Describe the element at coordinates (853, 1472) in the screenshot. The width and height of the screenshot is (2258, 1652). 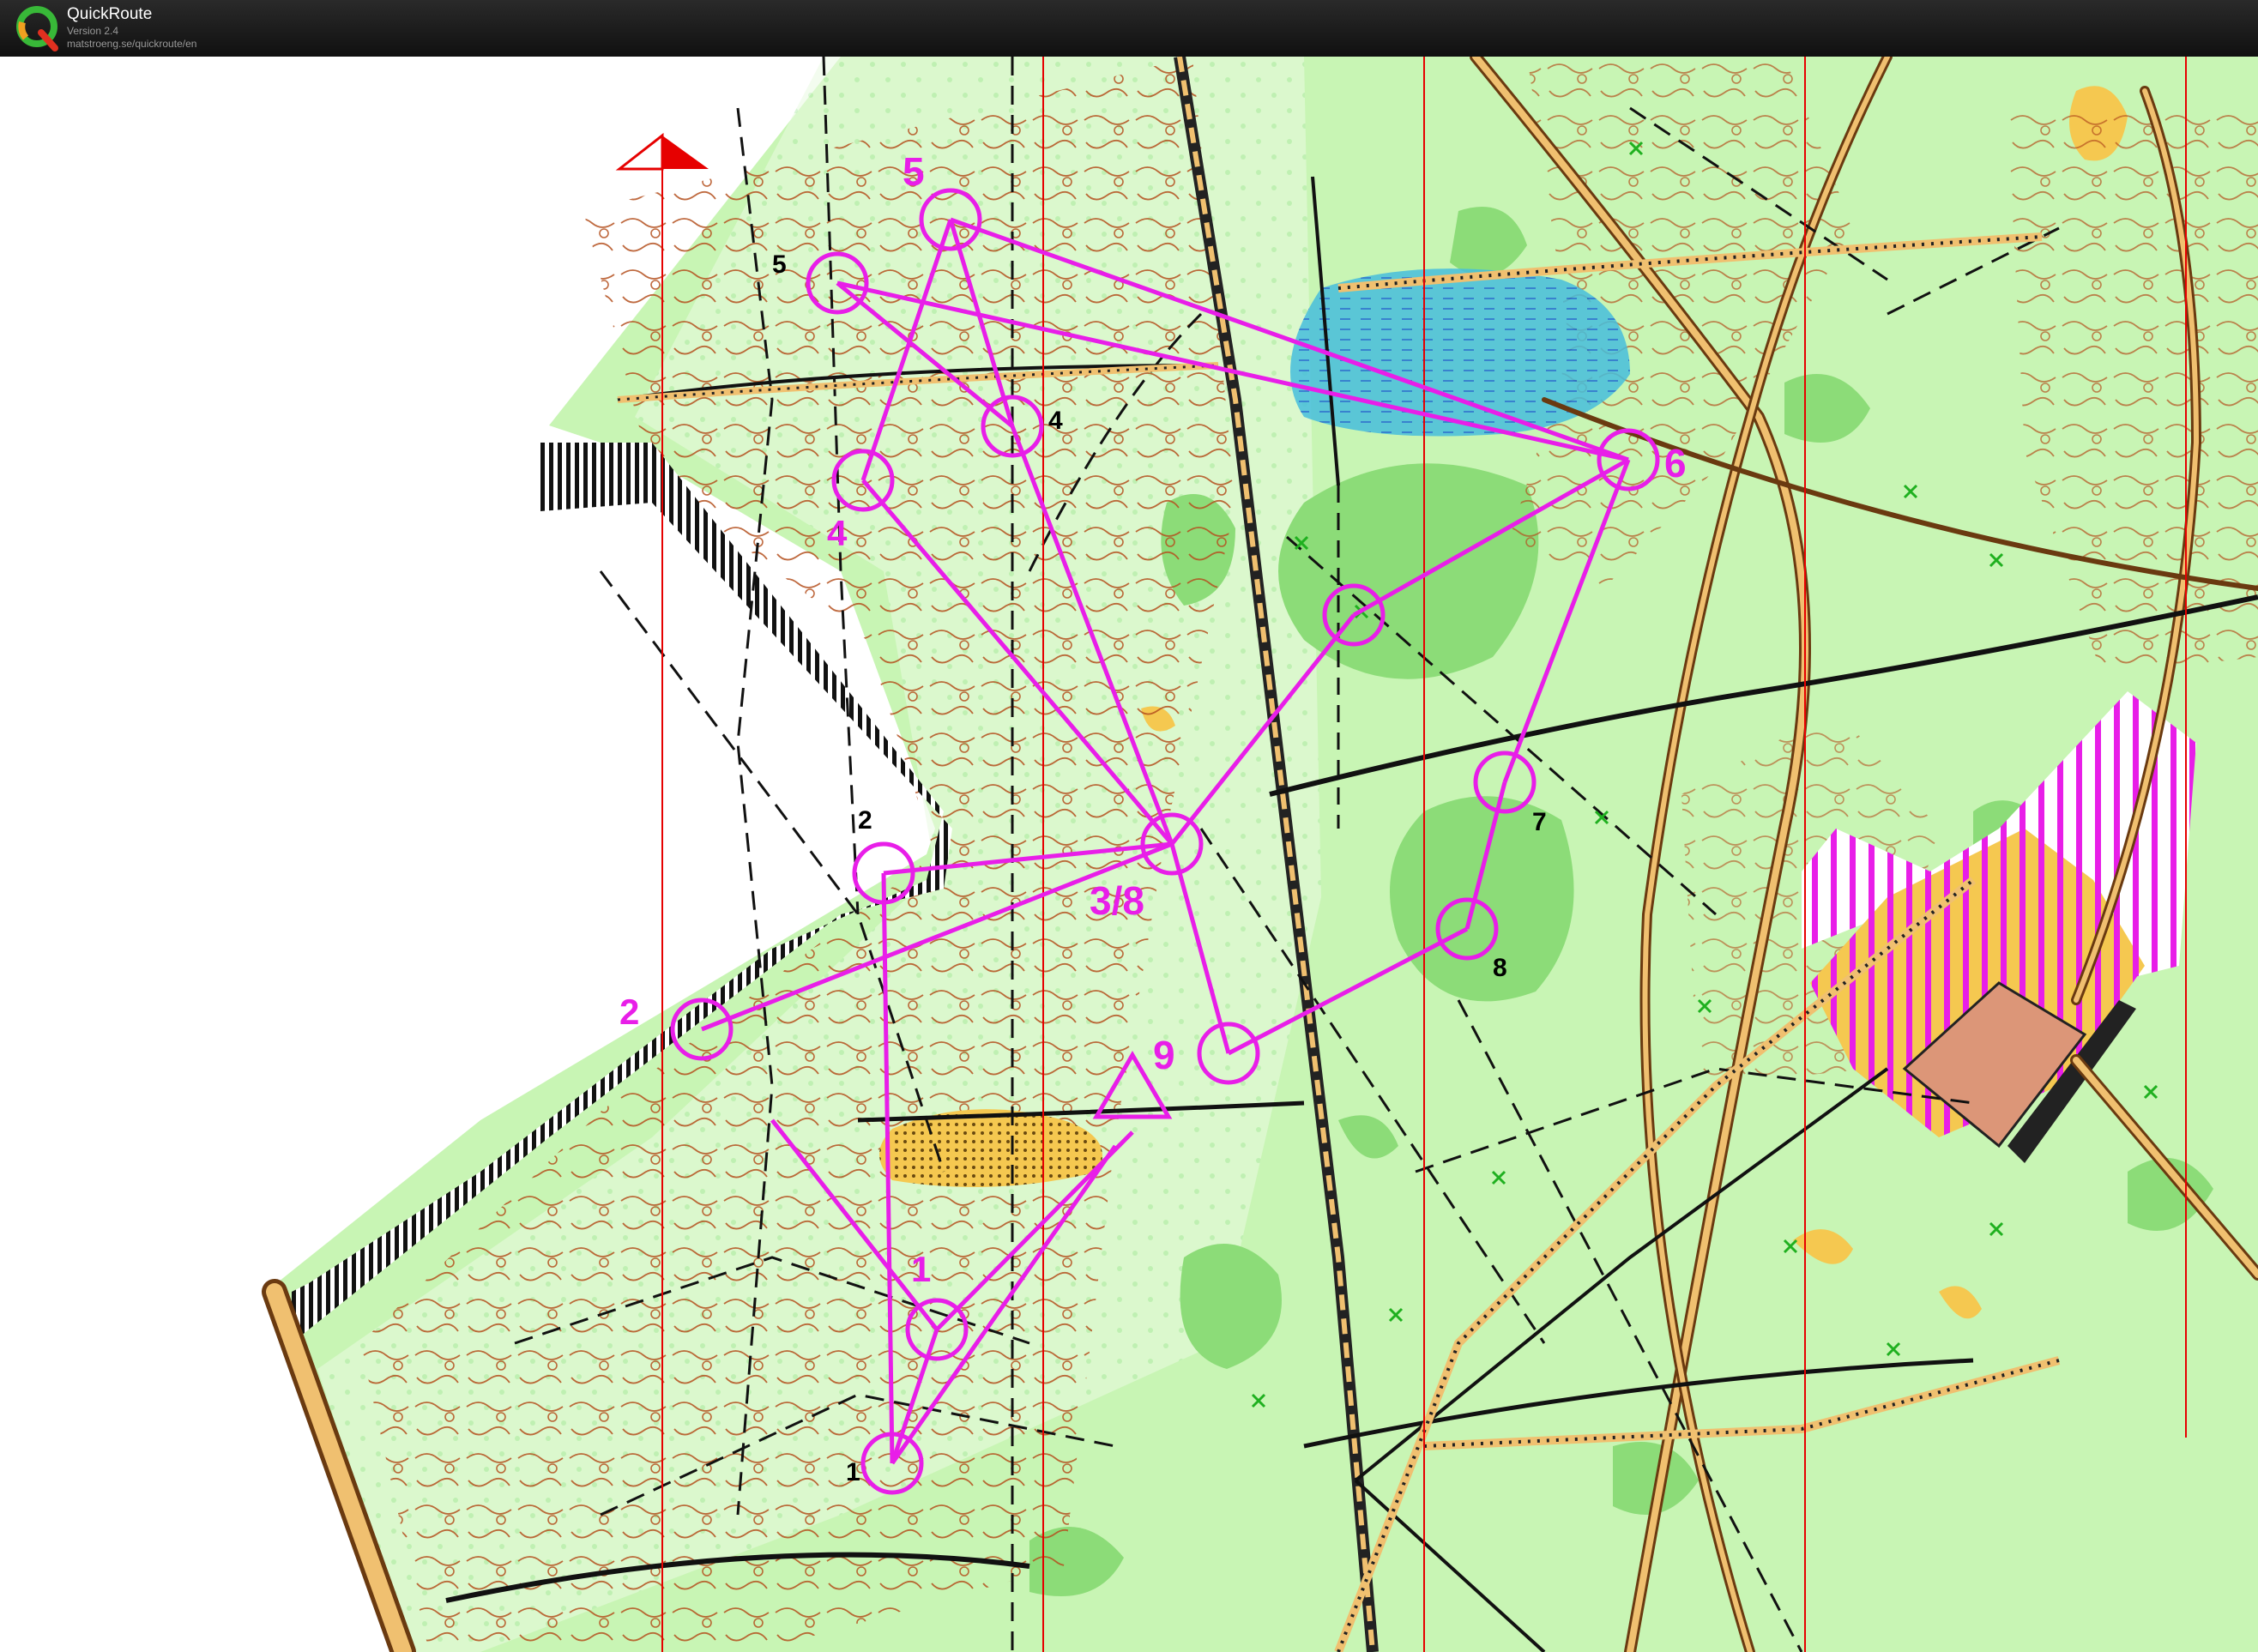
I see `map-number-label: 1` at that location.